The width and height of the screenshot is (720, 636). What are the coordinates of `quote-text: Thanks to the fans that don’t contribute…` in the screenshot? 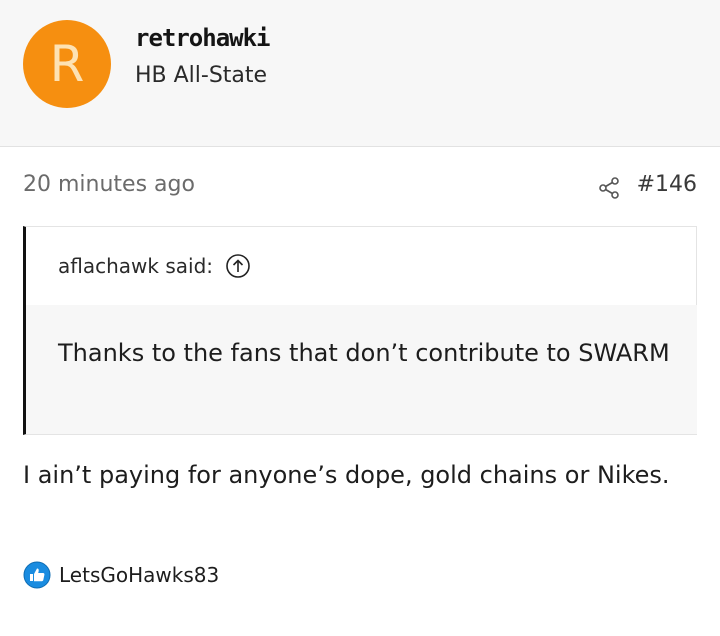 It's located at (364, 353).